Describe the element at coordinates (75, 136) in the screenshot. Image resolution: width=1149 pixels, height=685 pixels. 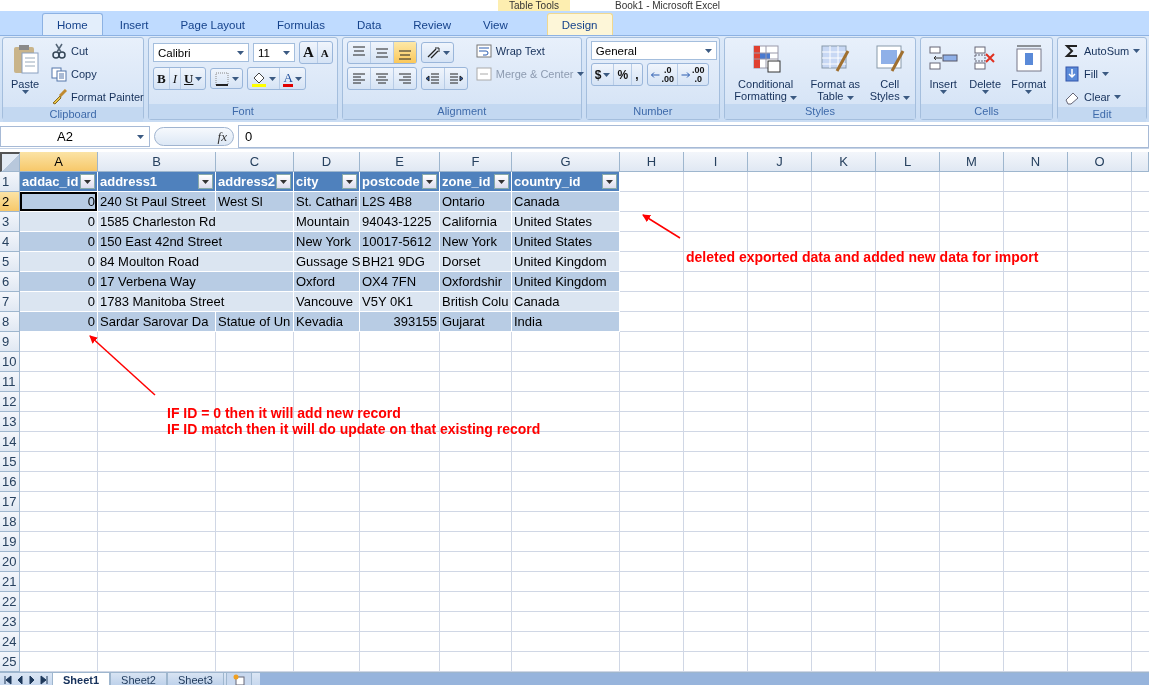
I see `name-box: A2` at that location.